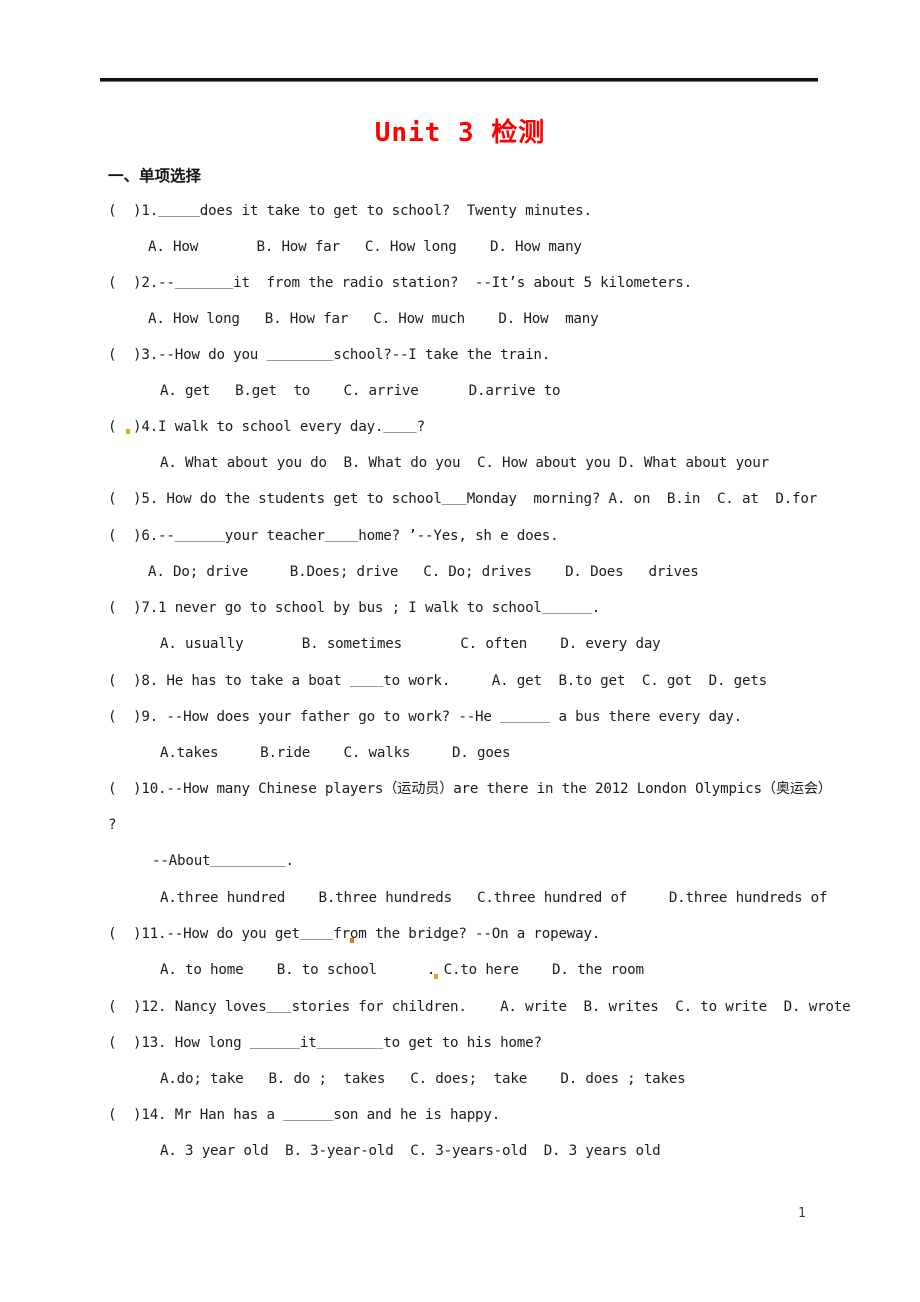 The height and width of the screenshot is (1302, 920). I want to click on question-2-prefix: ( )2.--, so click(141, 283).